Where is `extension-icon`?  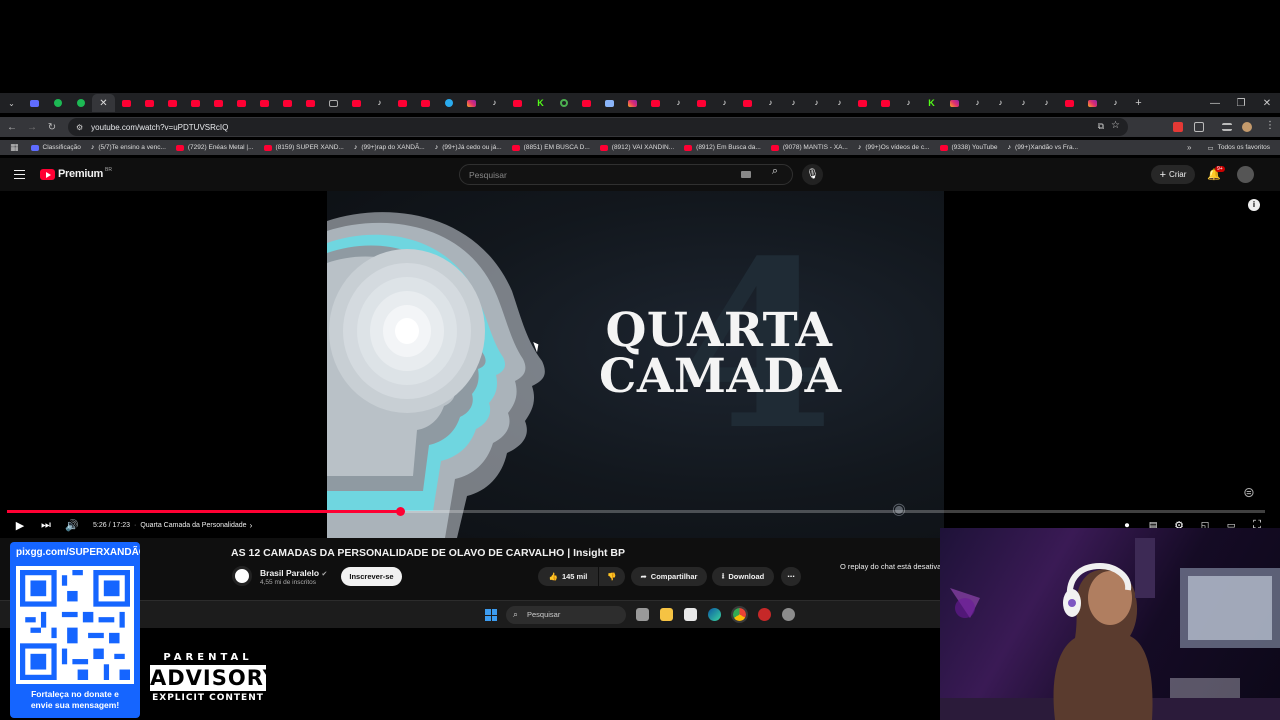
extension-icon is located at coordinates (1178, 127).